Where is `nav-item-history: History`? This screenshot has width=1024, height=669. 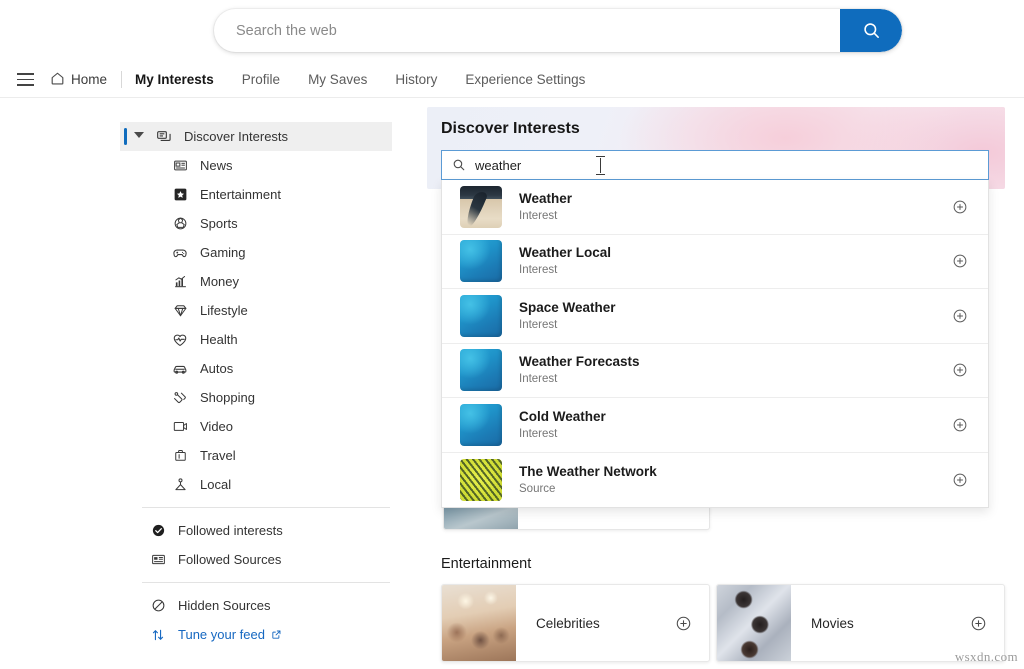 nav-item-history: History is located at coordinates (416, 79).